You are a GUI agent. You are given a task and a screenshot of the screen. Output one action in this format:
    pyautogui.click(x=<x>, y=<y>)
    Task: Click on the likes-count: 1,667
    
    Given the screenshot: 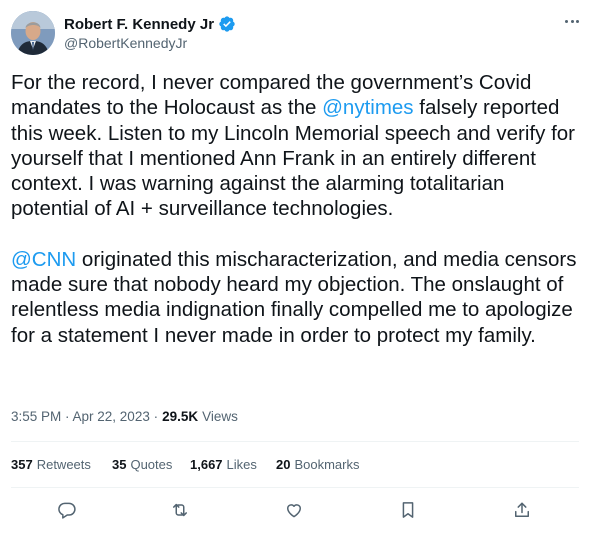 What is the action you would take?
    pyautogui.click(x=206, y=464)
    